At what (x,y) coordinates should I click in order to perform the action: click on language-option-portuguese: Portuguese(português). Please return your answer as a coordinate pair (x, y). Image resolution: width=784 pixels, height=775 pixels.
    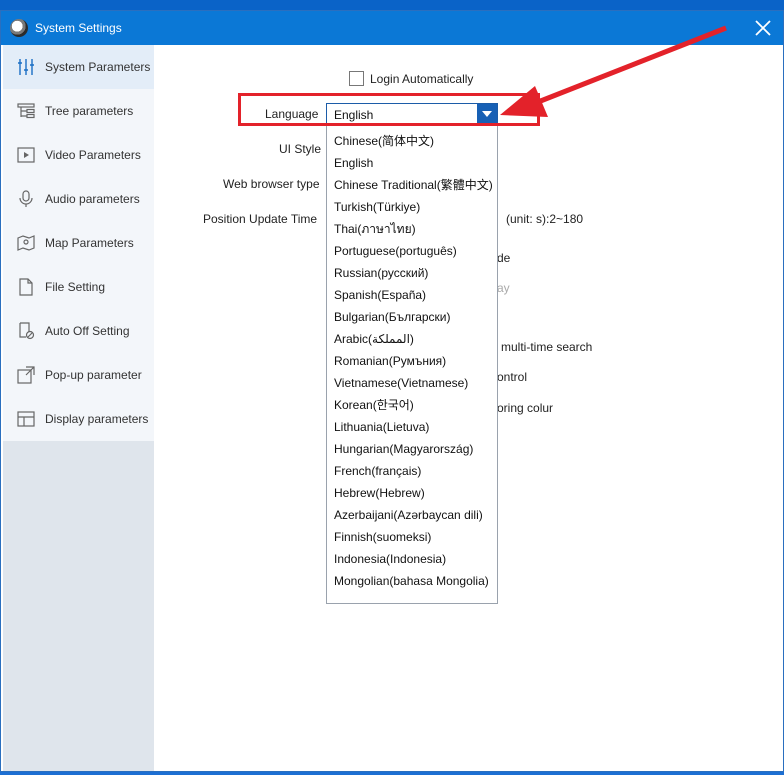
    Looking at the image, I should click on (412, 251).